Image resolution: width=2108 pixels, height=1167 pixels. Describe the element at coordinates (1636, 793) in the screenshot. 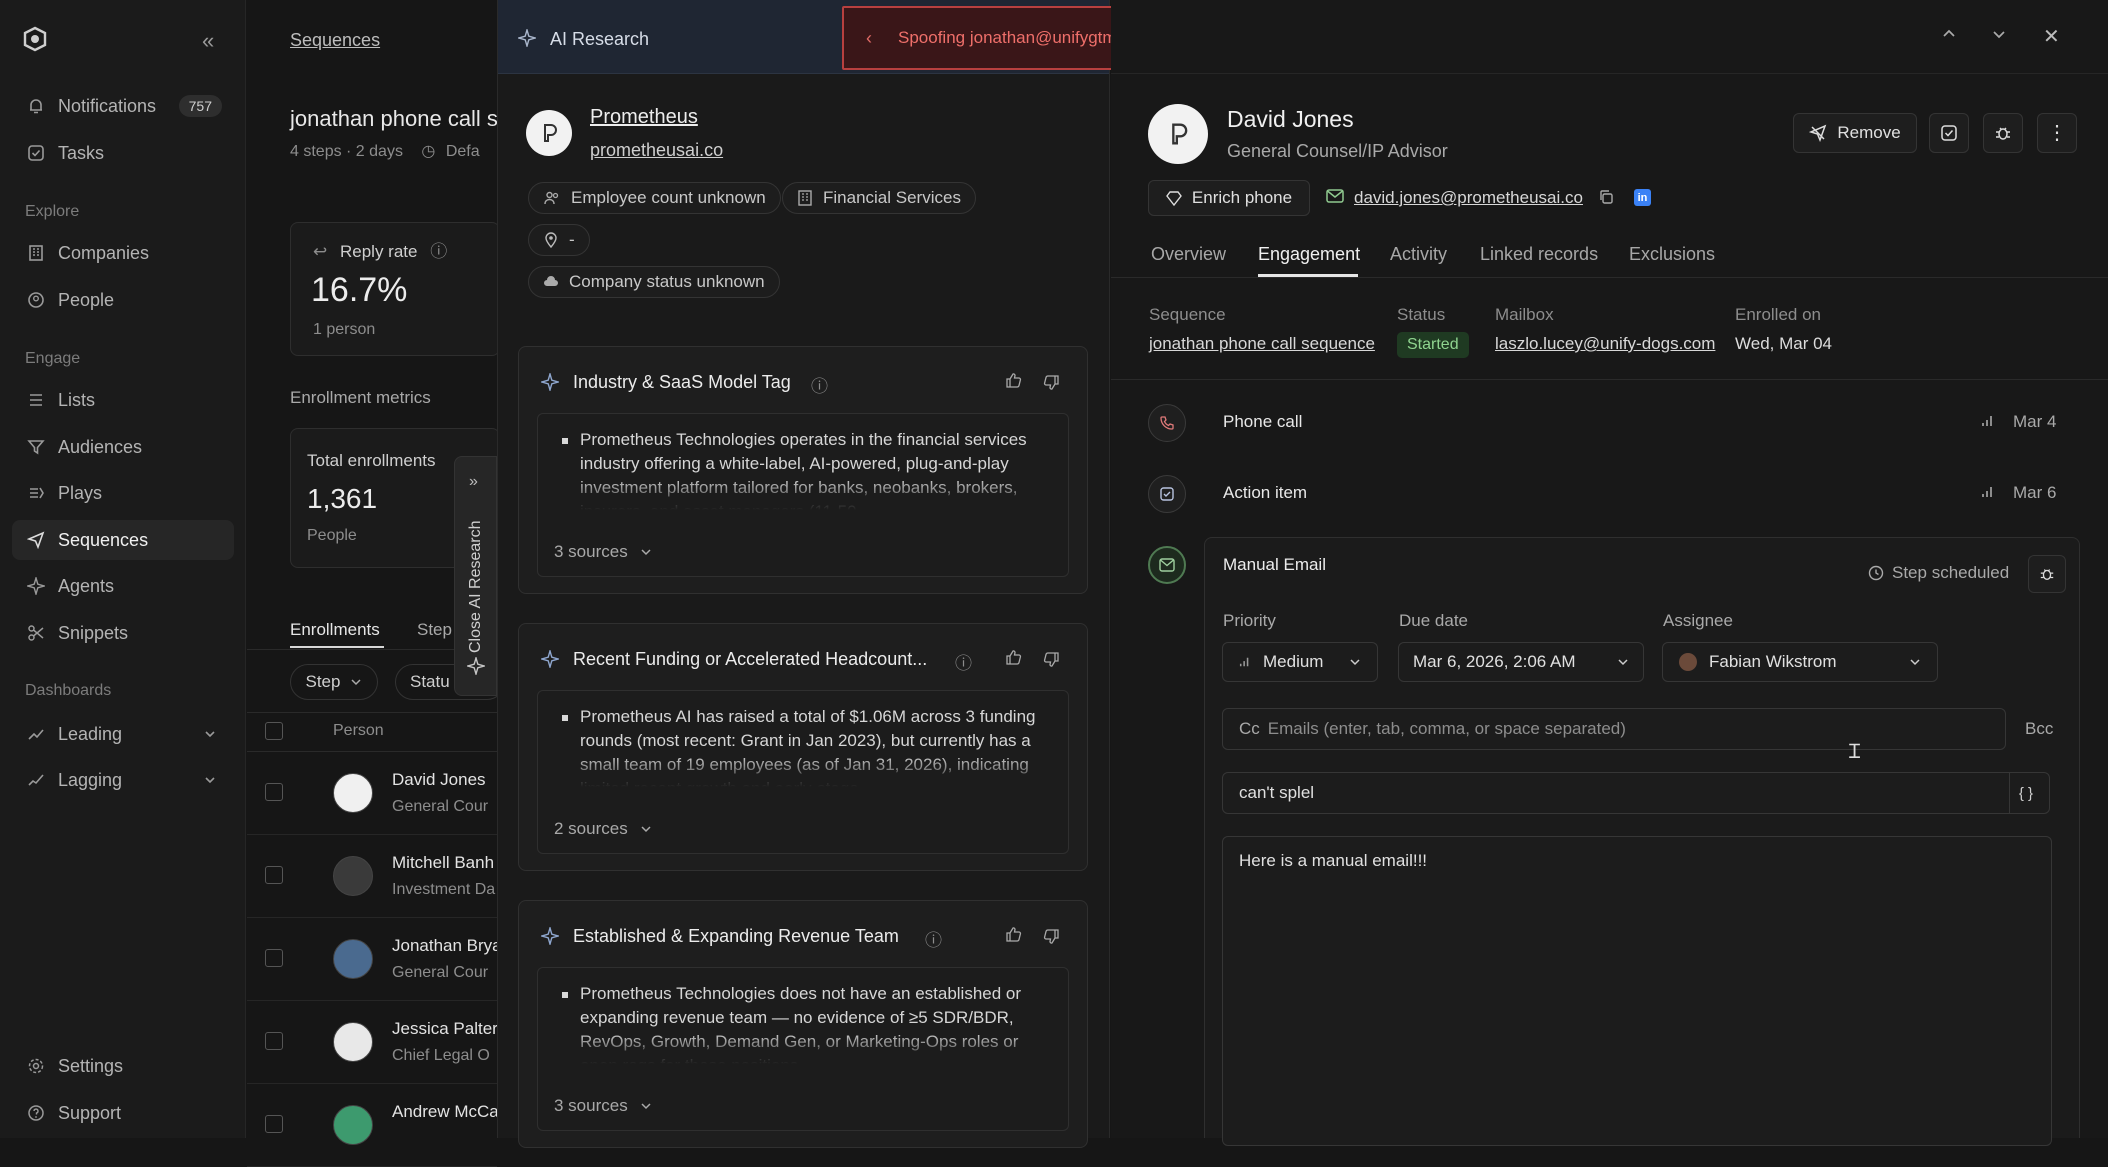

I see `subject-field: can't splel { }` at that location.